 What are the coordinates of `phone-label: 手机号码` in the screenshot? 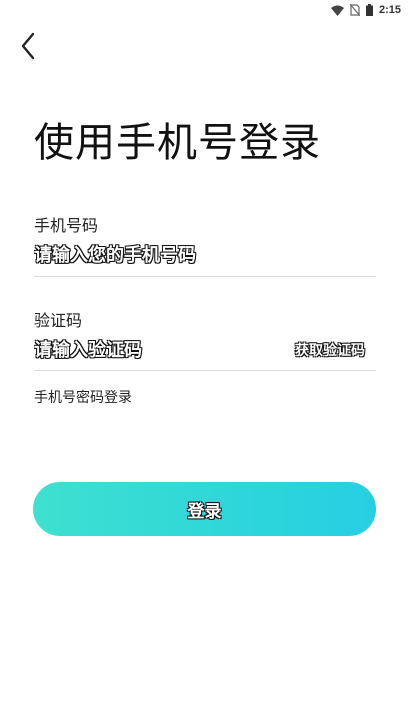 It's located at (66, 225).